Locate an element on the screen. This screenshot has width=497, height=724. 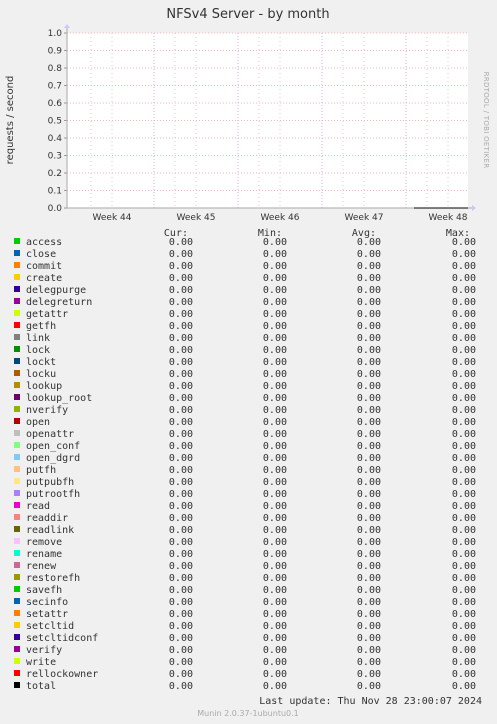
y-tick-label: 0.7 is located at coordinates (55, 87).